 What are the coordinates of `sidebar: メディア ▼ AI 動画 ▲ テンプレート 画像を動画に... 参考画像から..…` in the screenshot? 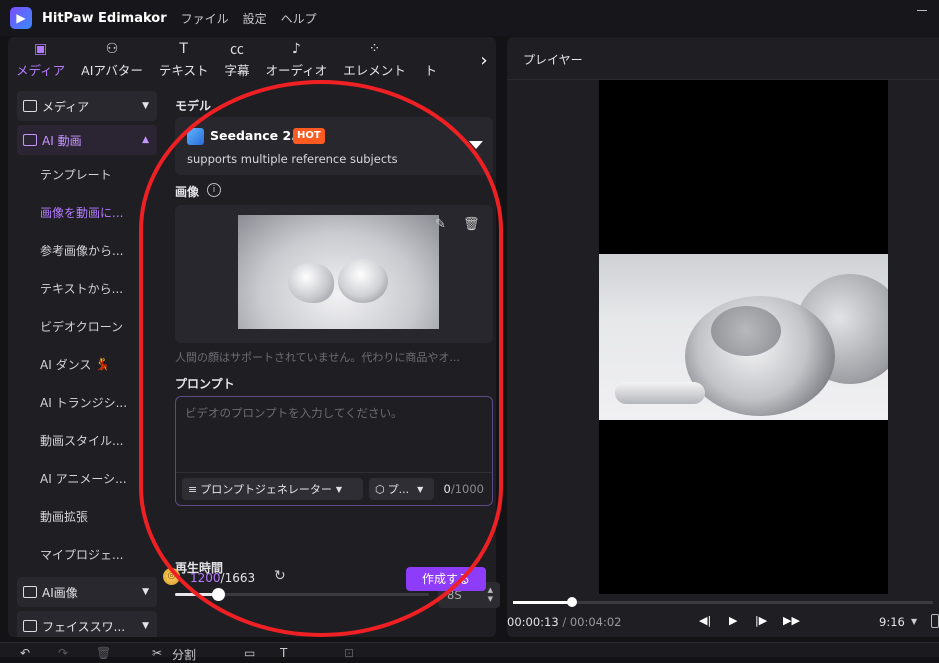 It's located at (87, 362).